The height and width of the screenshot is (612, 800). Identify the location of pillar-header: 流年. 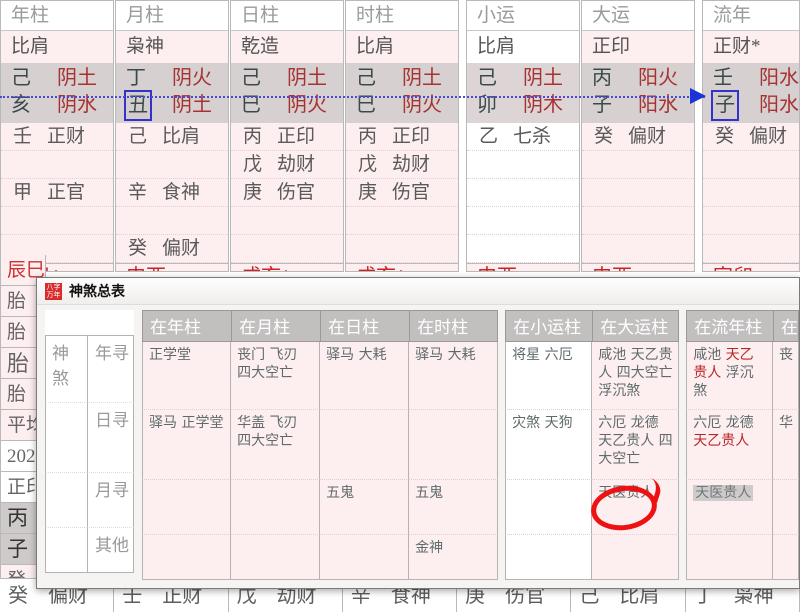
(751, 16).